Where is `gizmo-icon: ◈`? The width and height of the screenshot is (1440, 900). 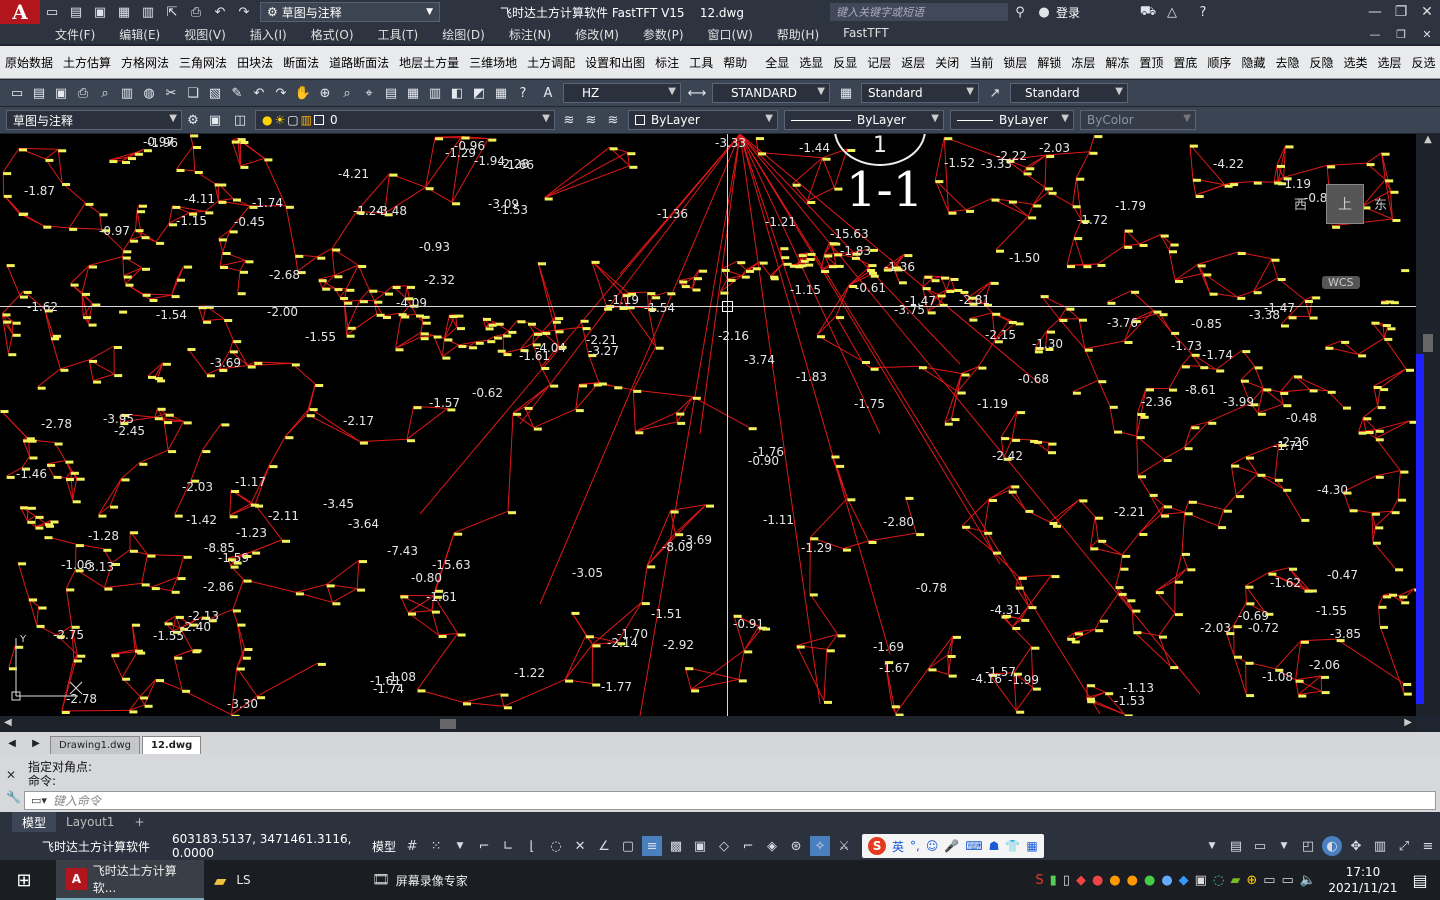
gizmo-icon: ◈ is located at coordinates (772, 846).